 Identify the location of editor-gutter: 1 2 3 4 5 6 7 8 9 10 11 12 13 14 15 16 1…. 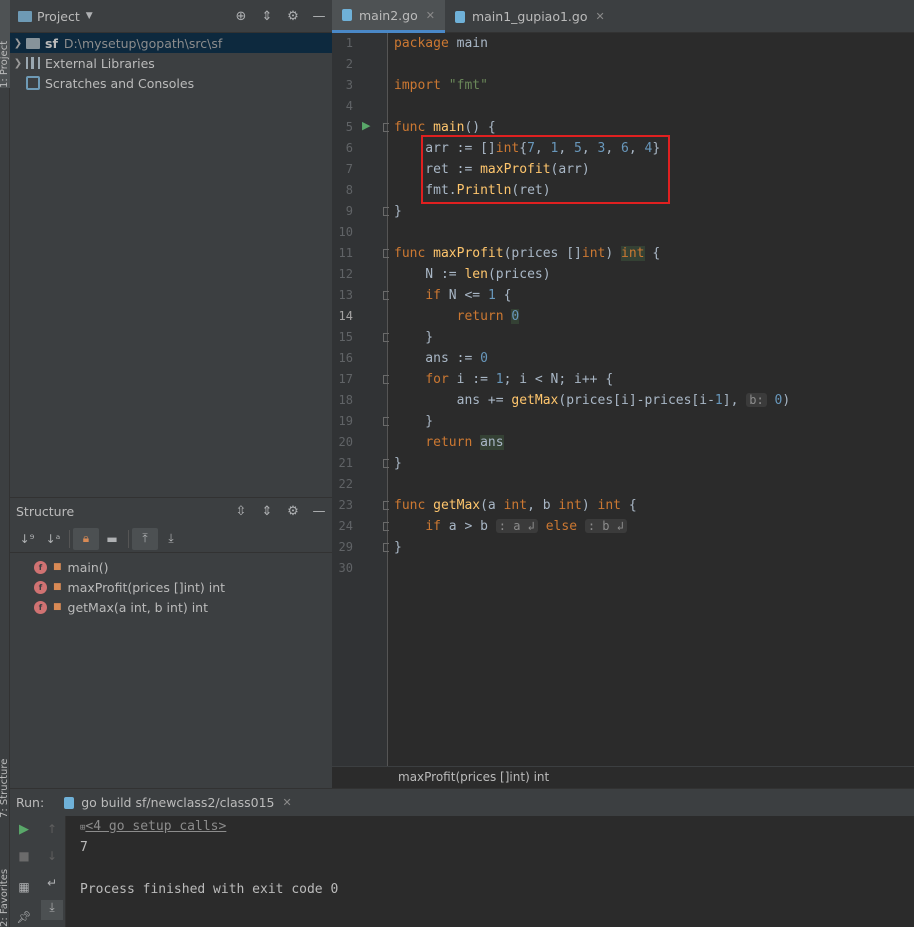
(362, 399).